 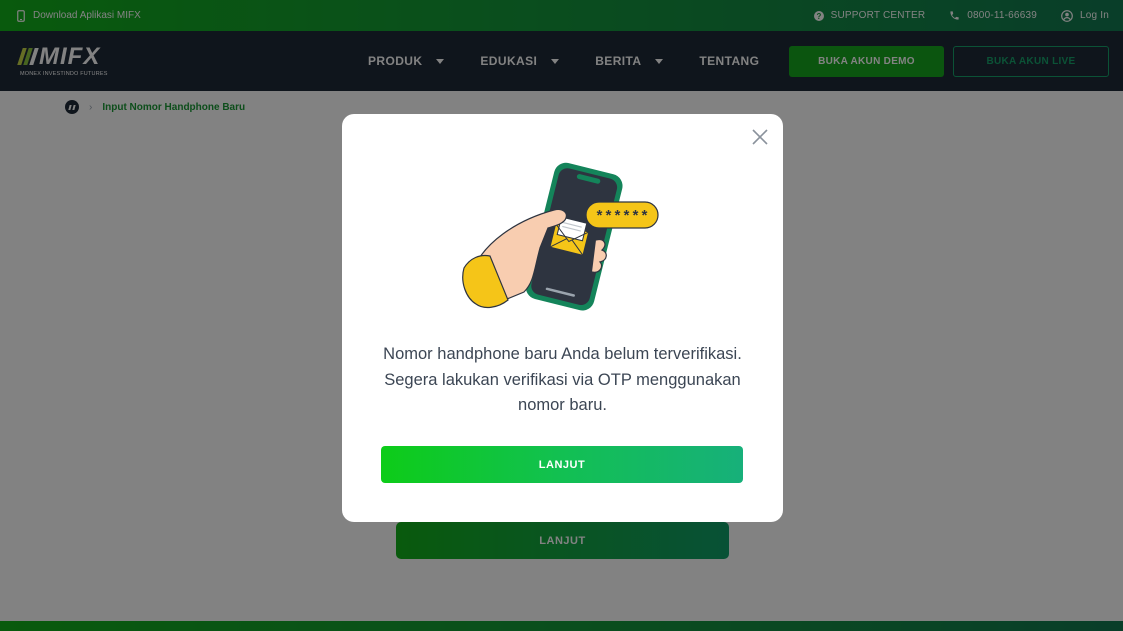 What do you see at coordinates (622, 217) in the screenshot?
I see `otp-mask-text: ******` at bounding box center [622, 217].